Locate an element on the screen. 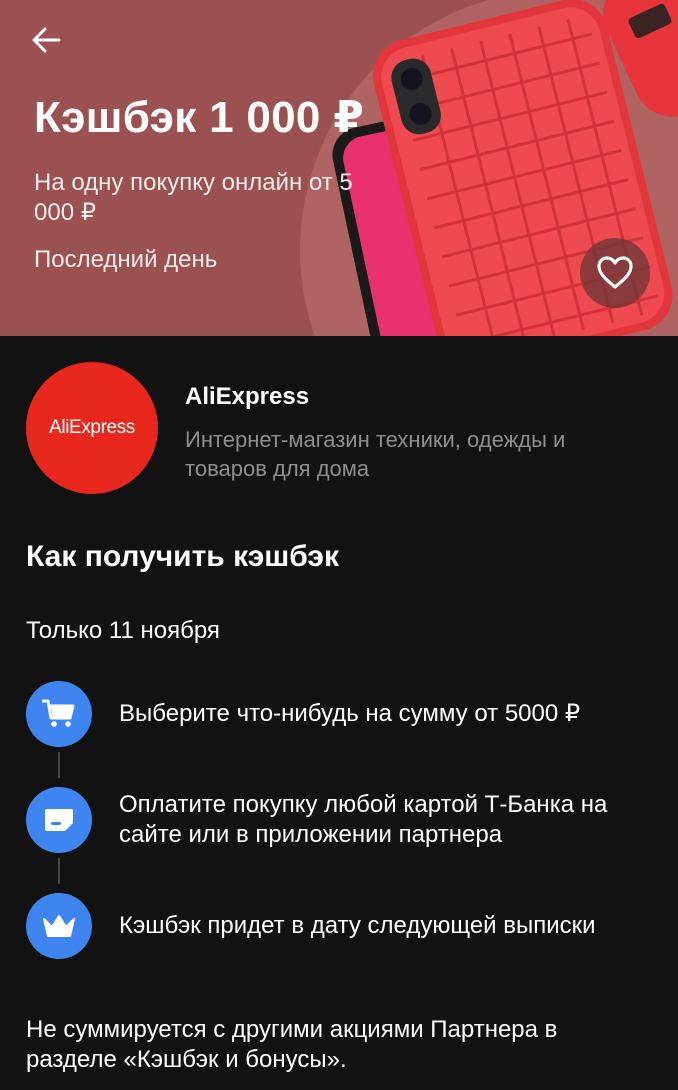 The width and height of the screenshot is (678, 1090). step-text: Кэшбэк придет в дату следующей выписки is located at coordinates (357, 925).